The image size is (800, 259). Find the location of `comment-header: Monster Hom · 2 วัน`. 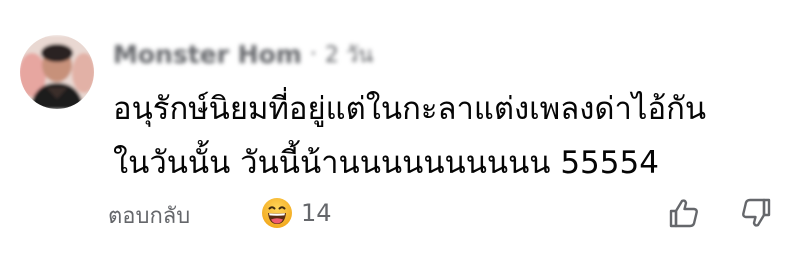

comment-header: Monster Hom · 2 วัน is located at coordinates (243, 54).